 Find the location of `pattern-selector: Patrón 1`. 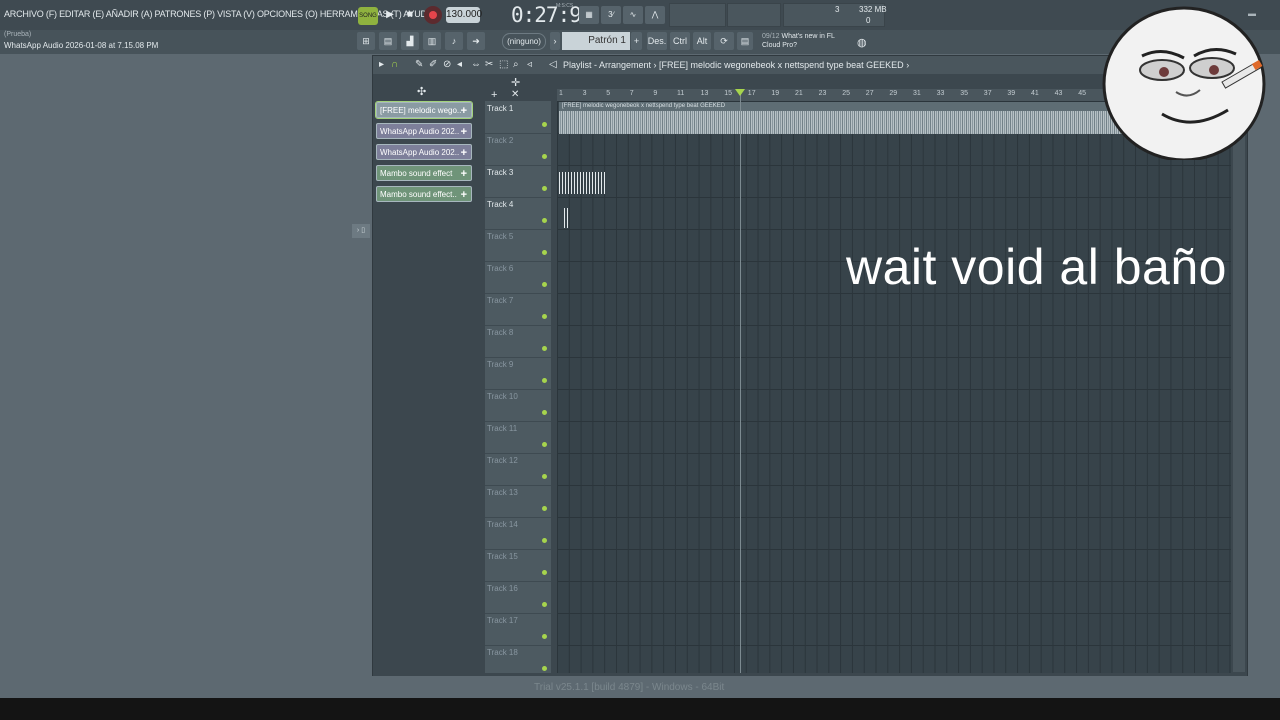

pattern-selector: Patrón 1 is located at coordinates (596, 41).